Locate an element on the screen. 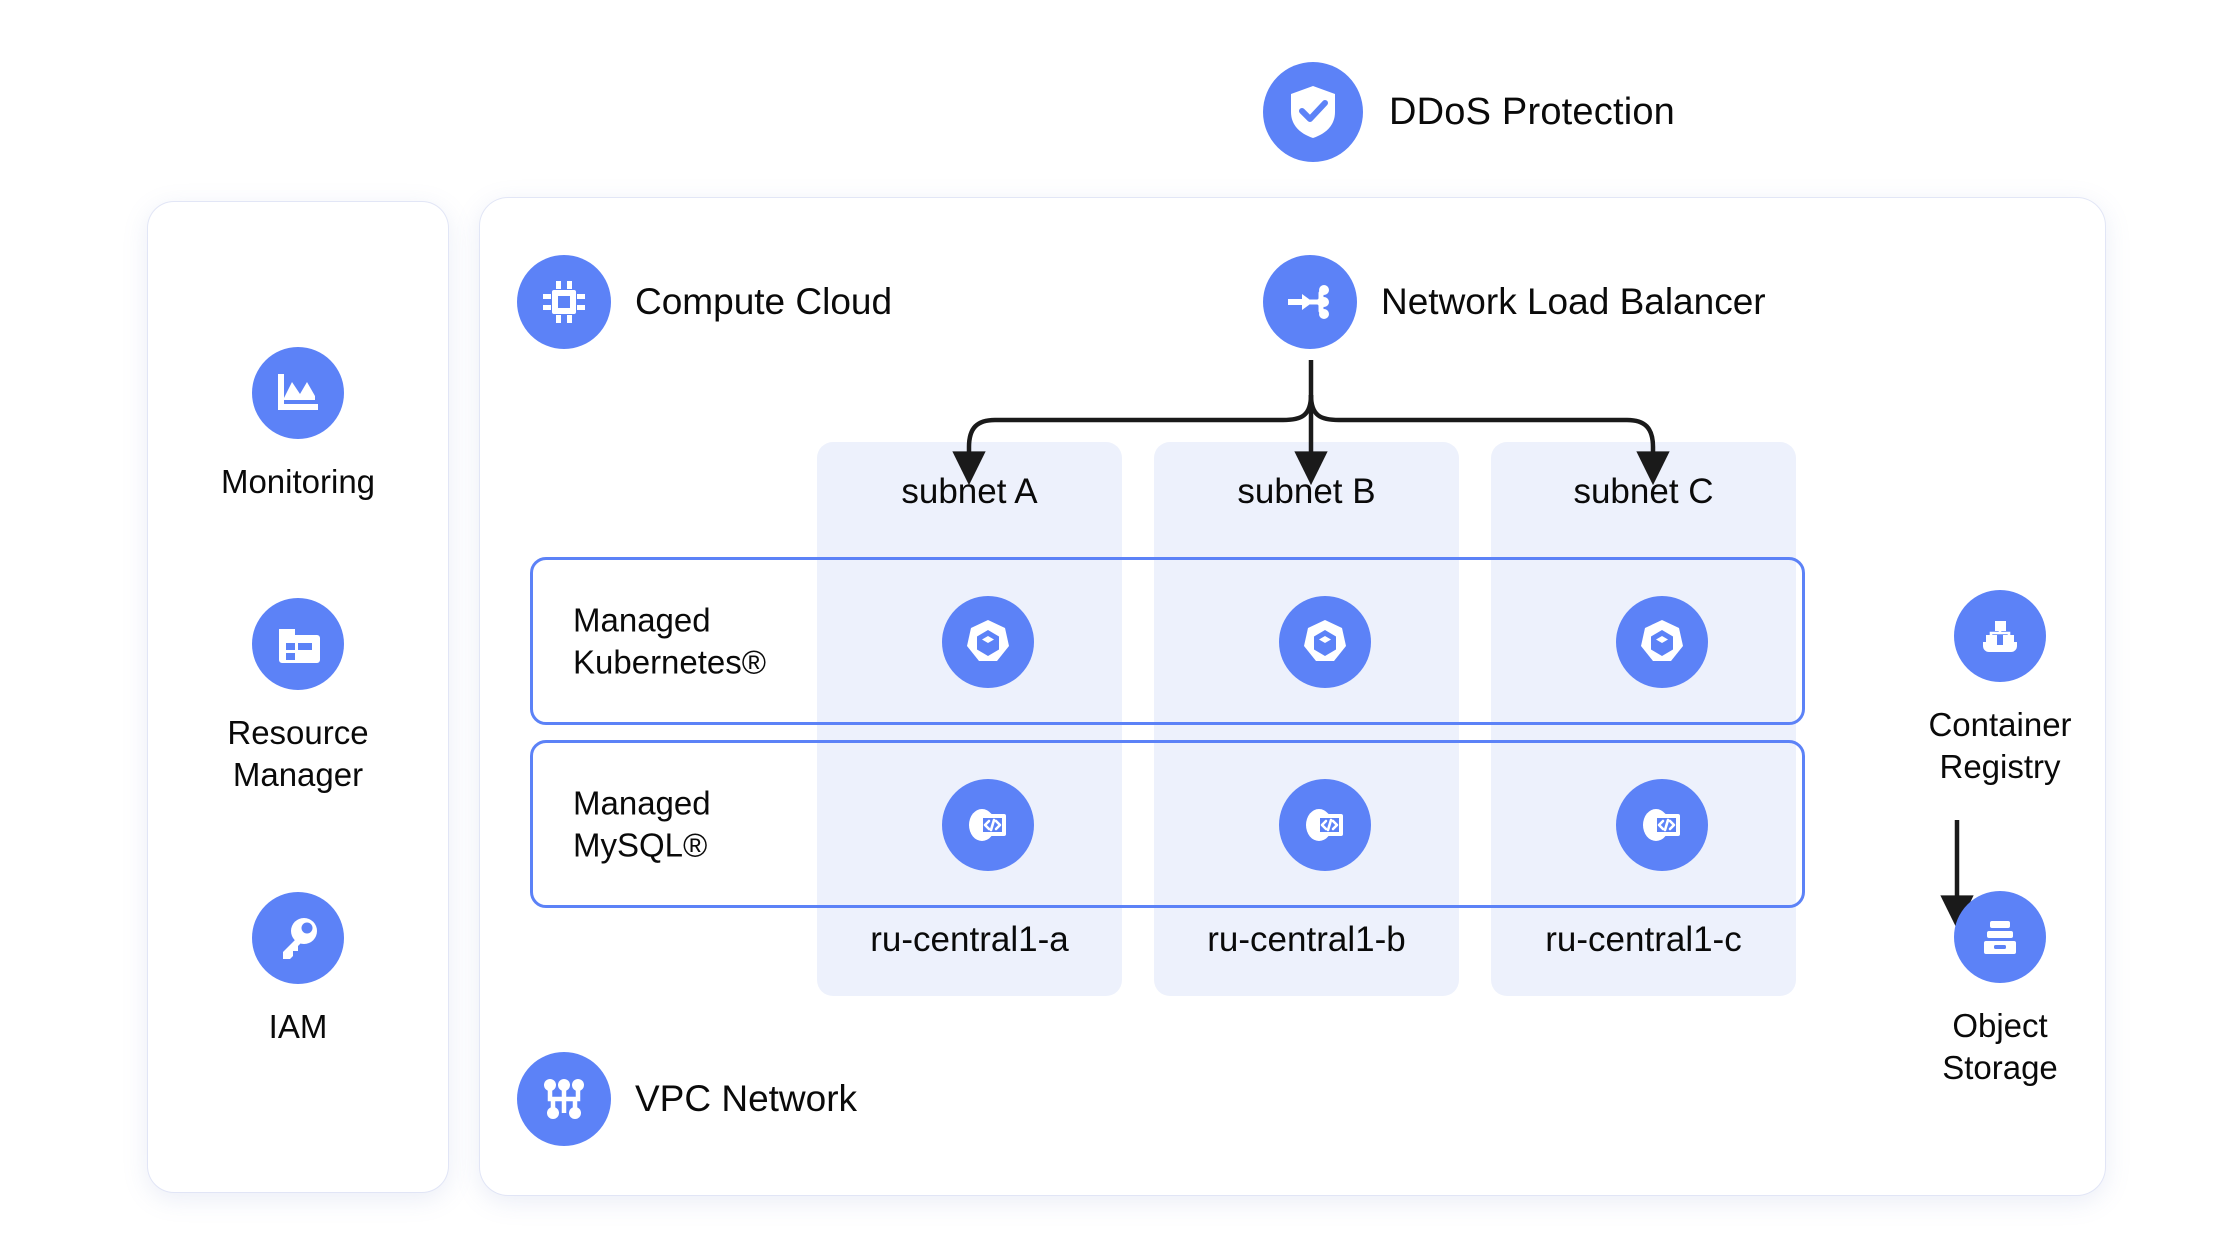 The height and width of the screenshot is (1260, 2240). sidebar-item-monitoring: Monitoring is located at coordinates (298, 424).